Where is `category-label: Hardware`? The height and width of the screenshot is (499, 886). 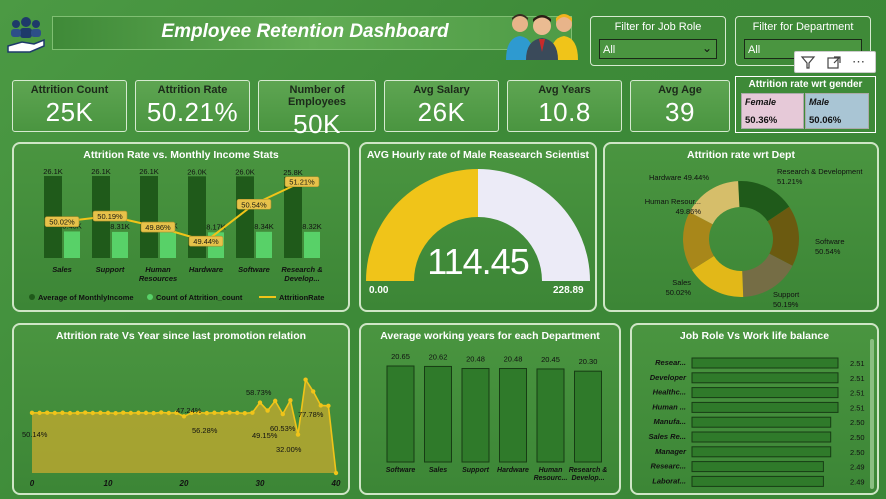 category-label: Hardware is located at coordinates (513, 470).